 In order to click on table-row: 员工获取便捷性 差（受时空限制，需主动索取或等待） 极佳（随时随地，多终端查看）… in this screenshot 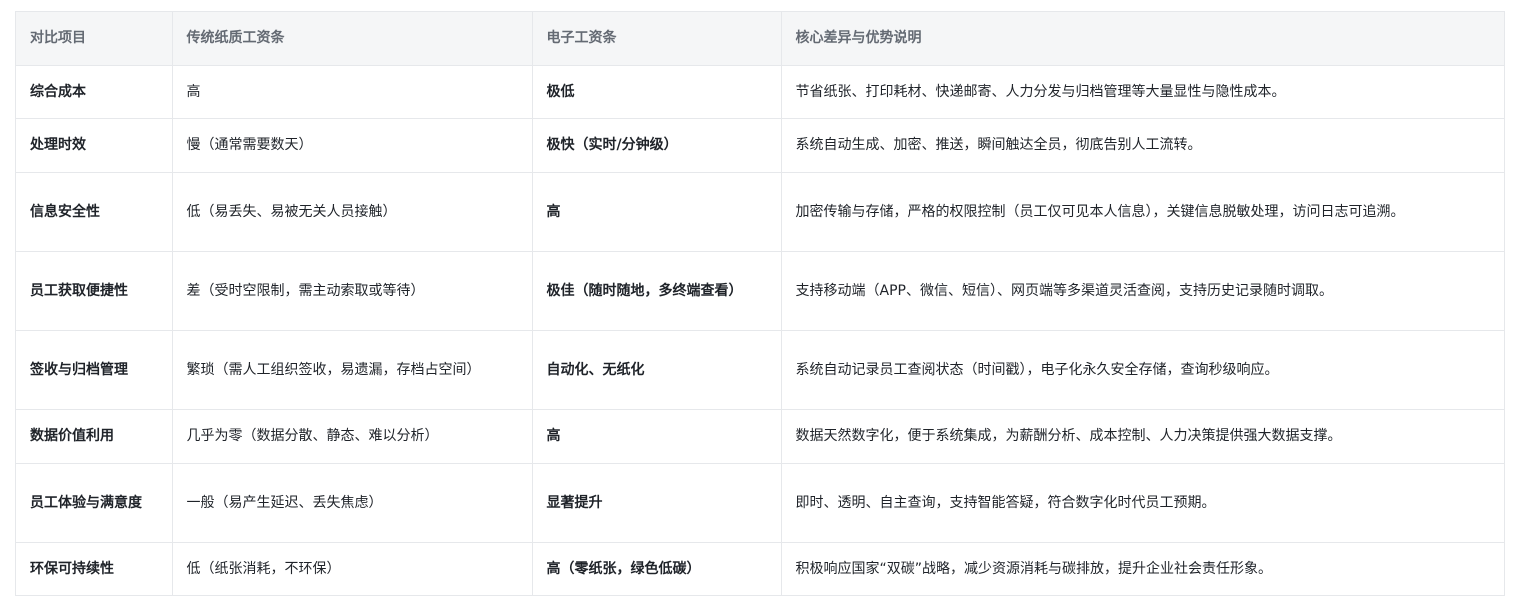, I will do `click(760, 291)`.